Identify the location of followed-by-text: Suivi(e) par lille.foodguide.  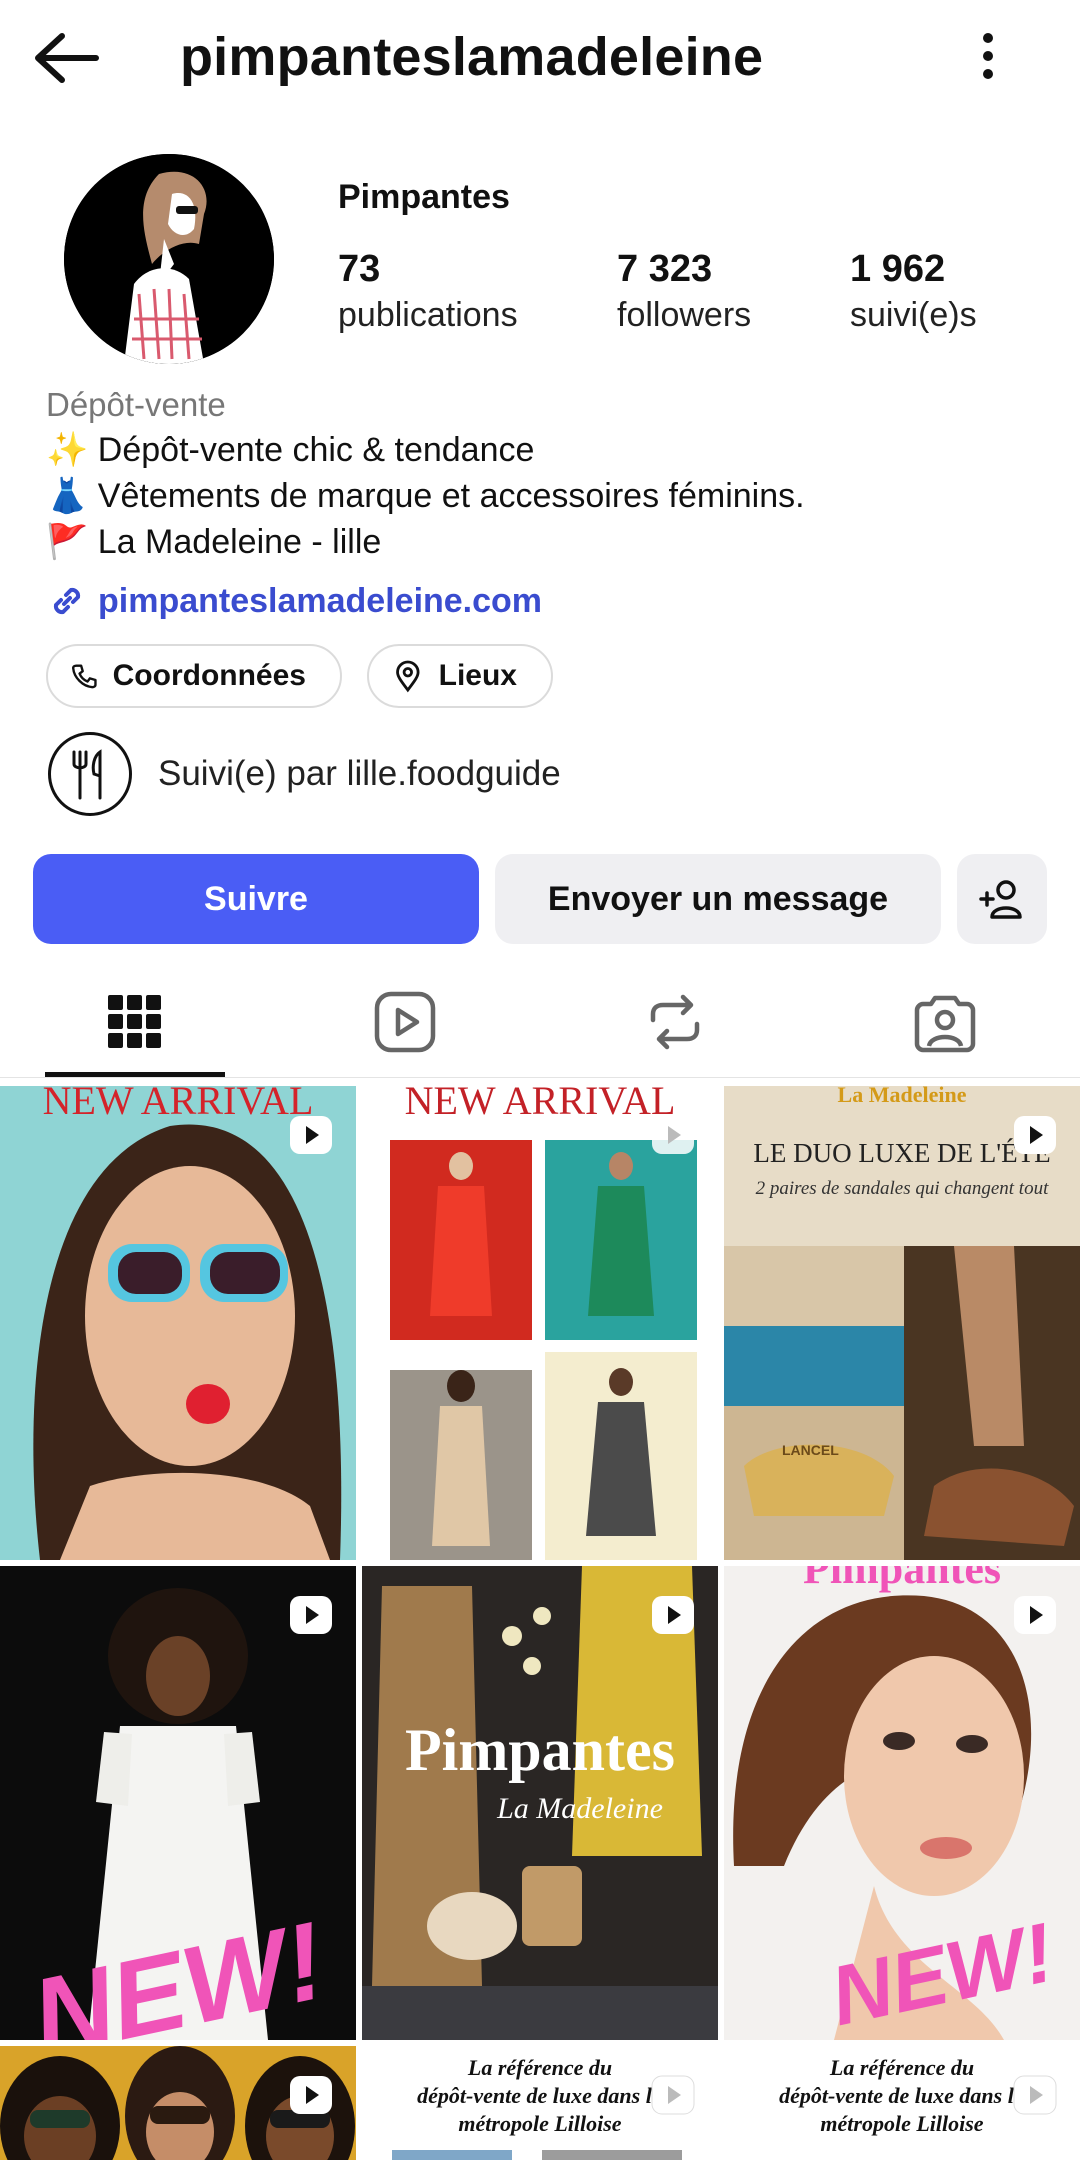
(359, 774).